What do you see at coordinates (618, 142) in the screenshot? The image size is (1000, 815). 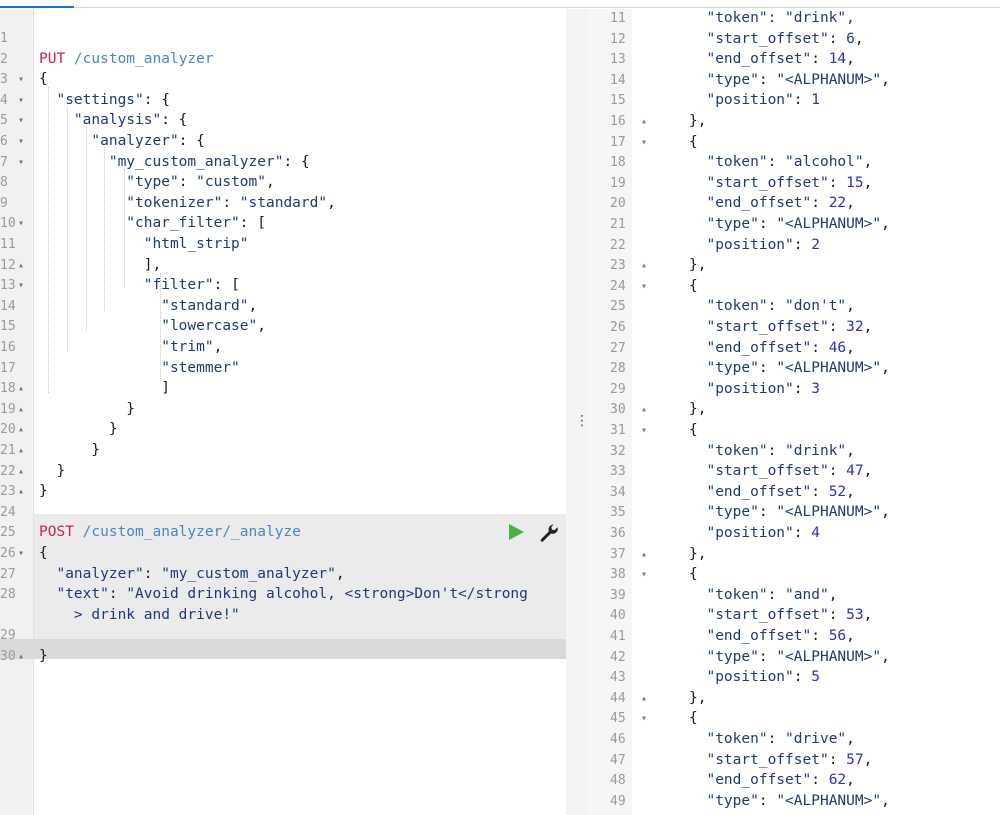 I see `line-number: 17` at bounding box center [618, 142].